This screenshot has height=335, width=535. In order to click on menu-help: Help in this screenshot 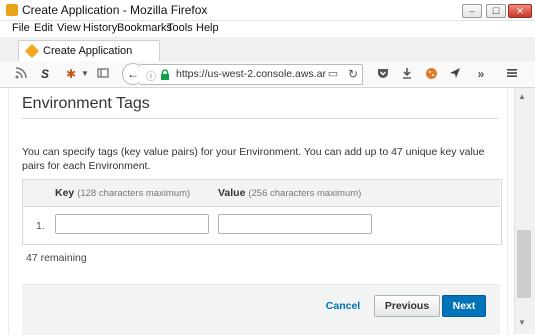, I will do `click(207, 28)`.